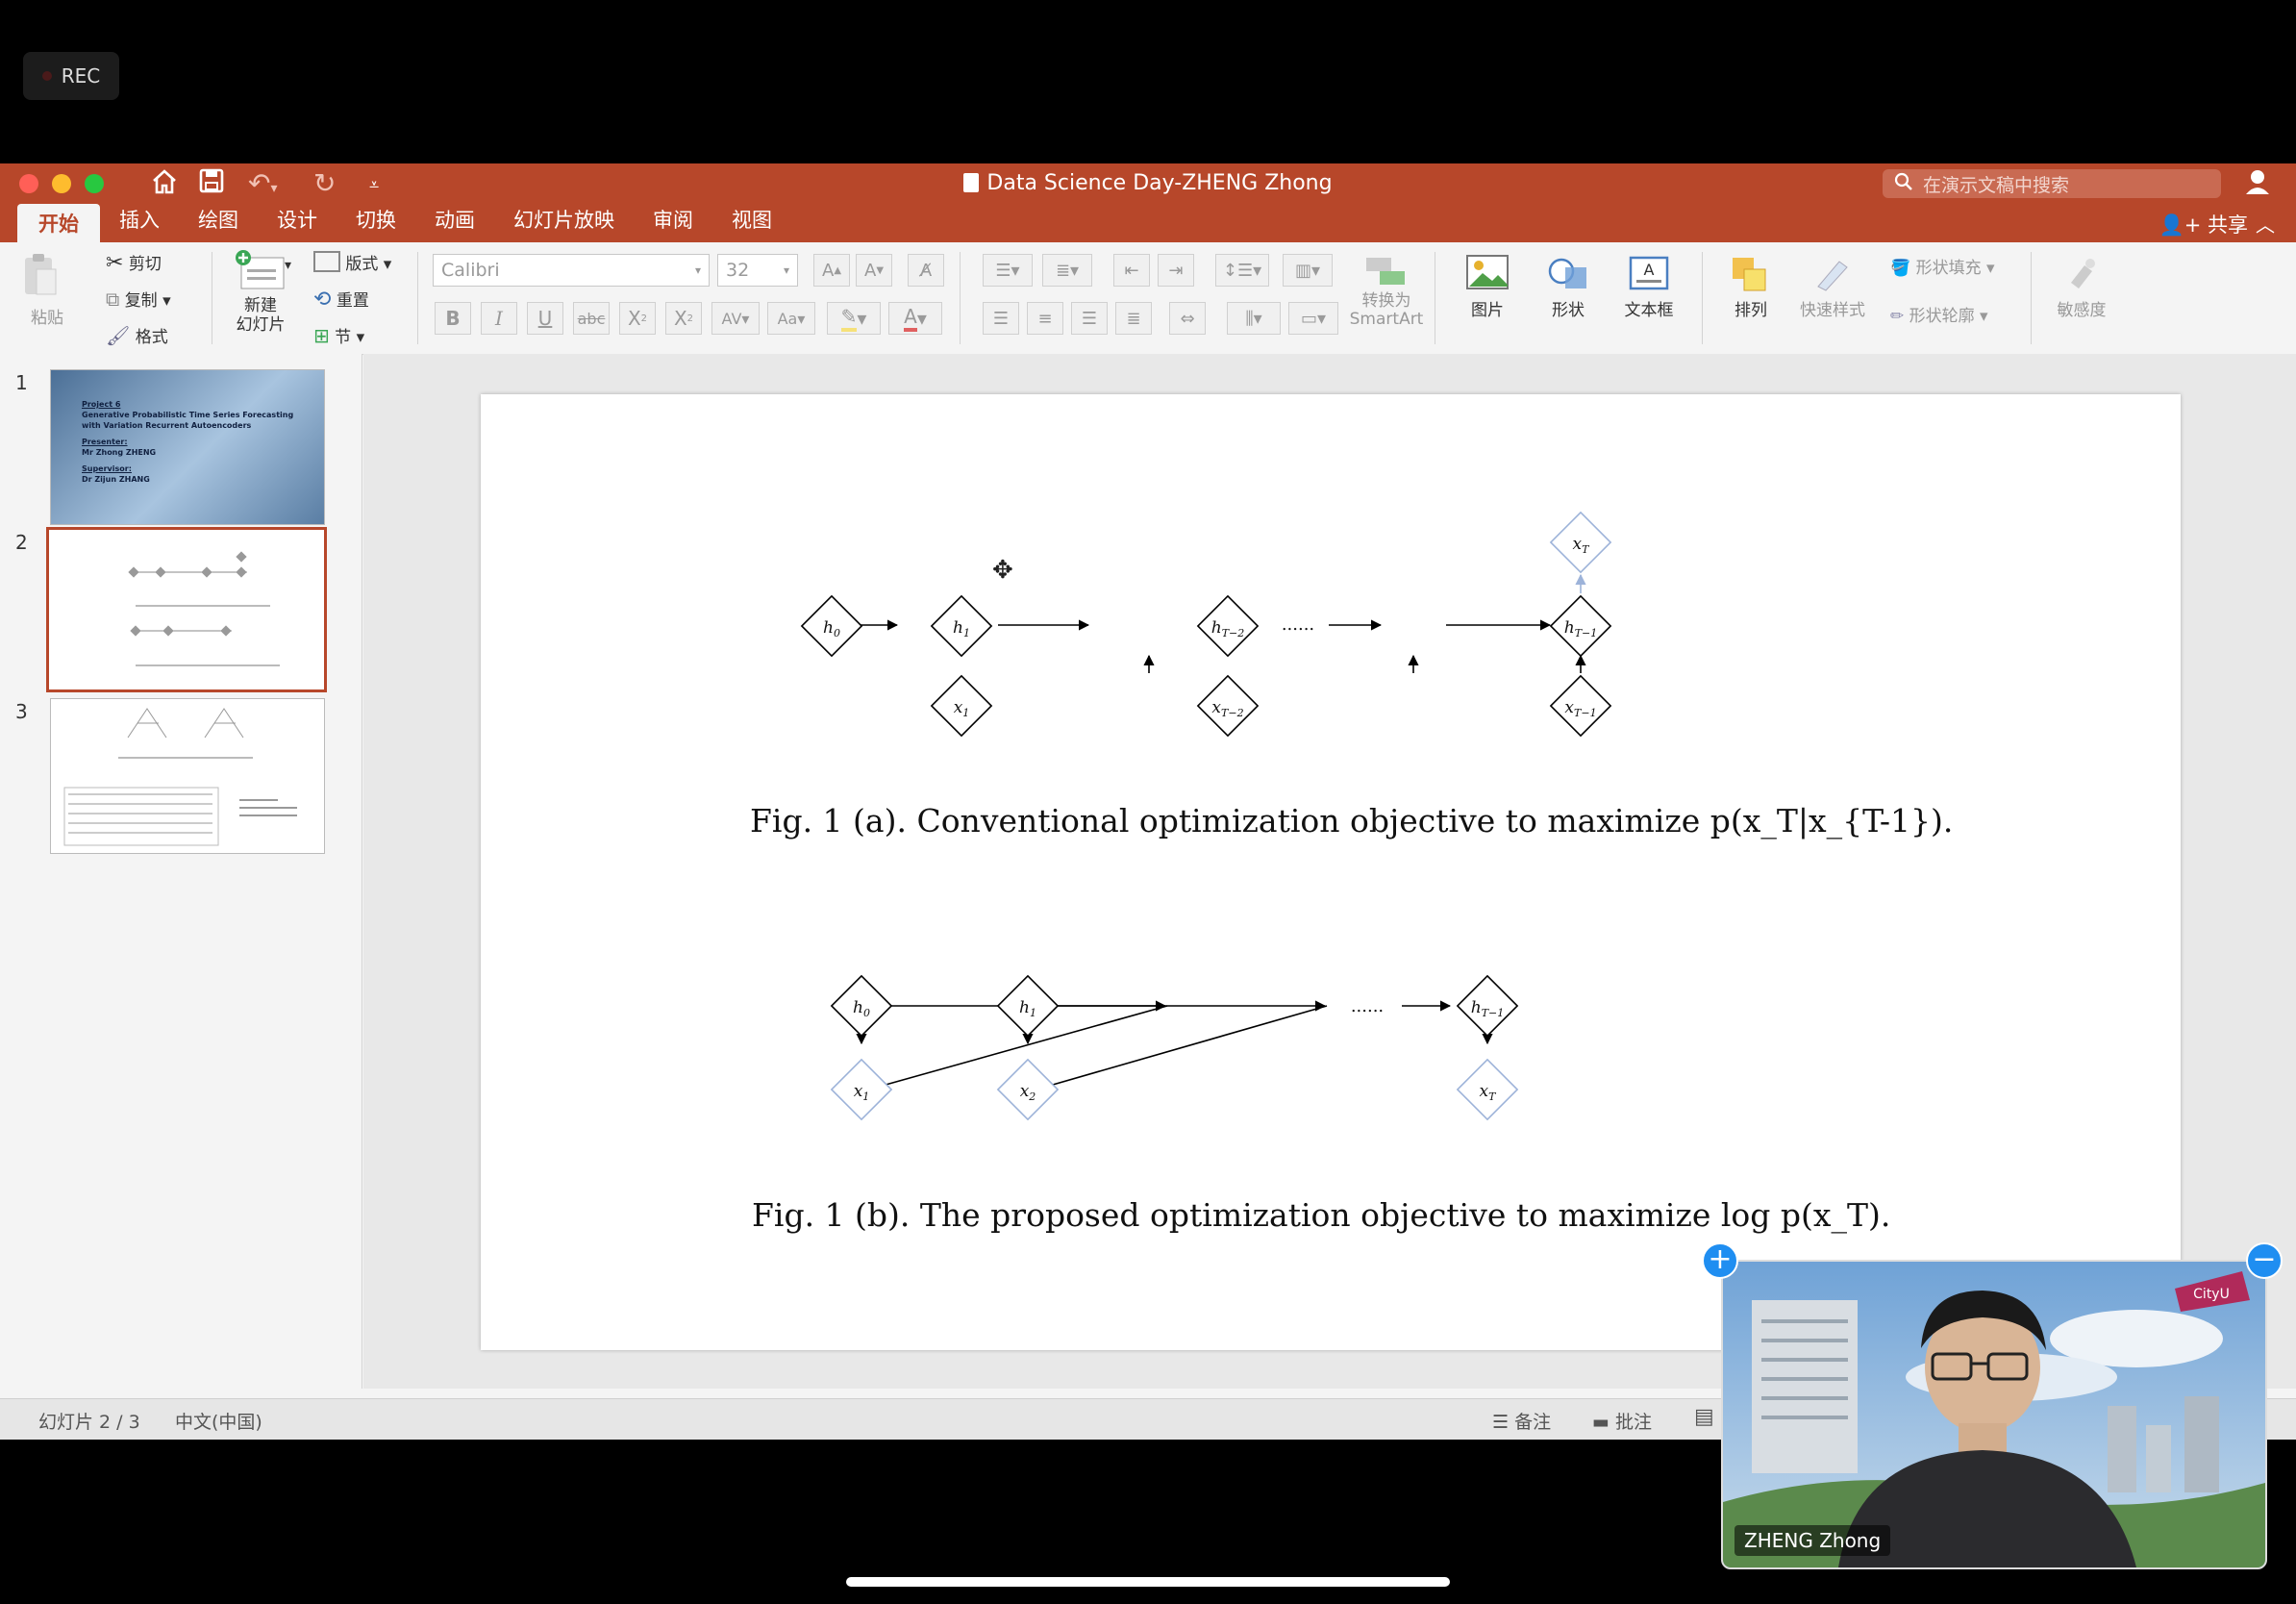 The height and width of the screenshot is (1604, 2296). What do you see at coordinates (42, 290) in the screenshot?
I see `paste-button: 粘贴` at bounding box center [42, 290].